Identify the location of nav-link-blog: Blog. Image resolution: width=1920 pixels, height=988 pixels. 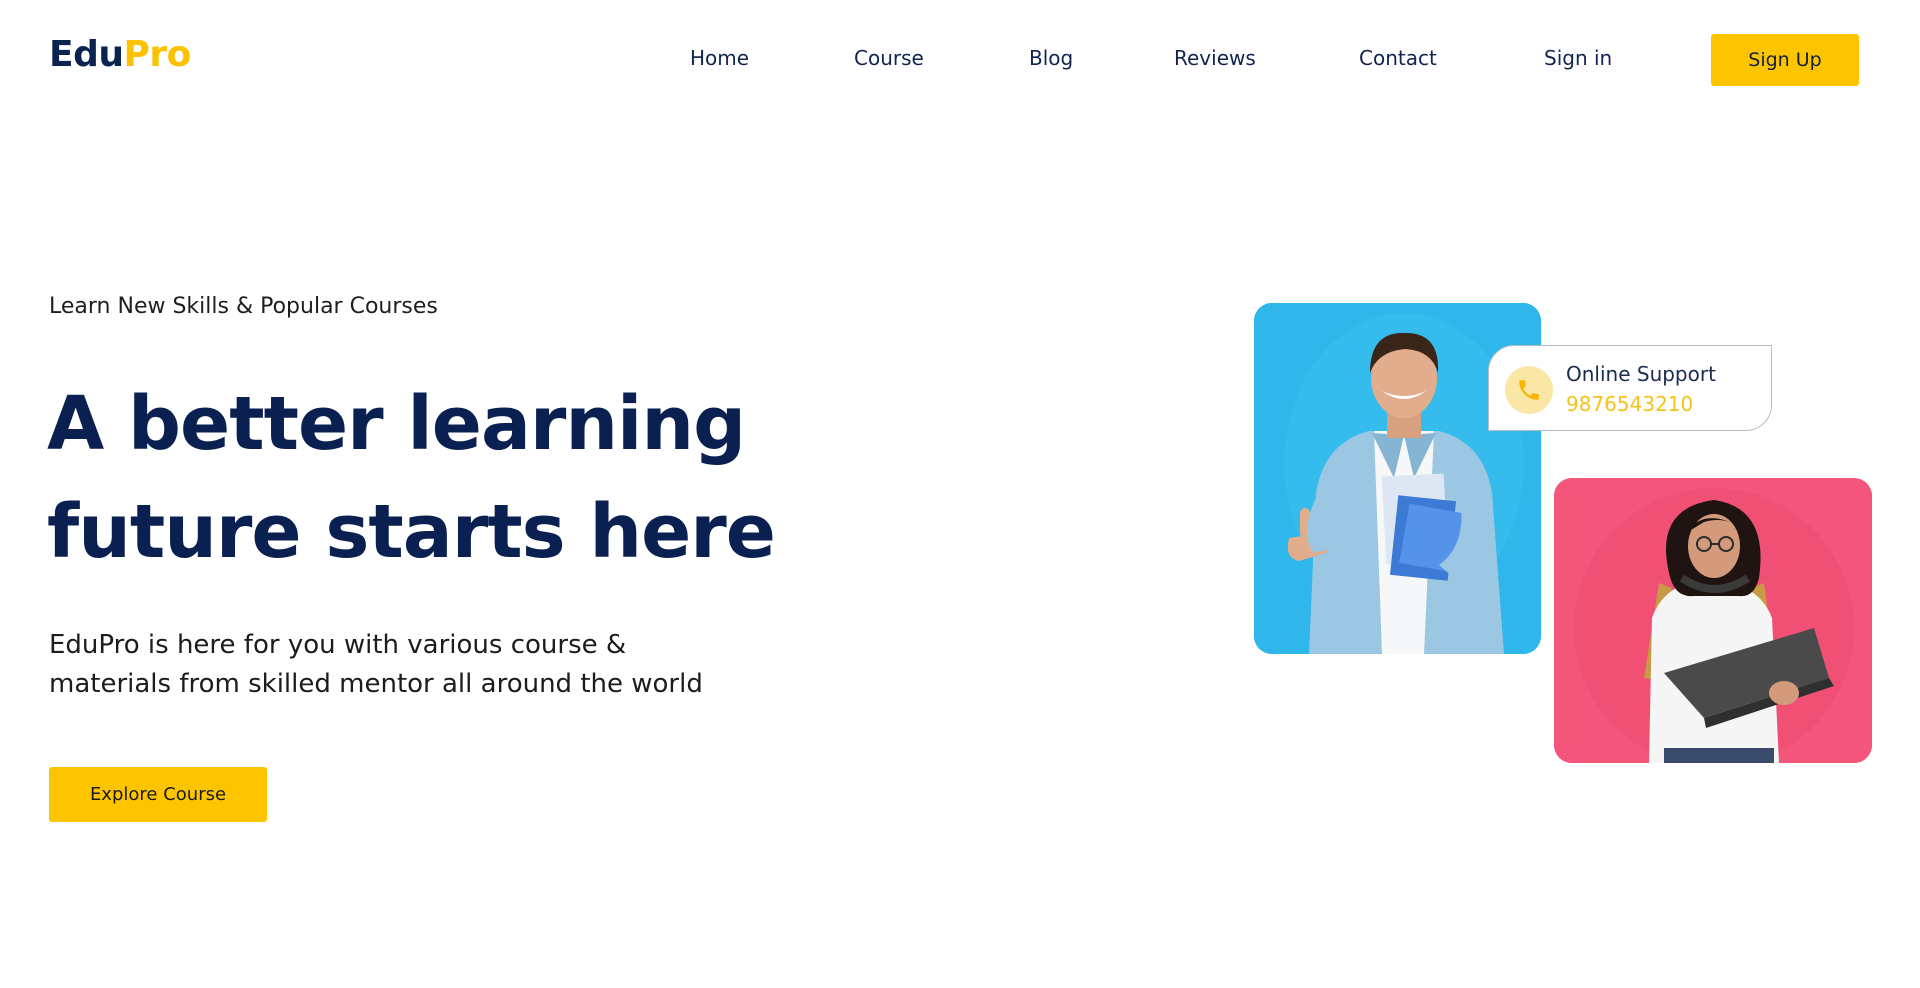
(1051, 58).